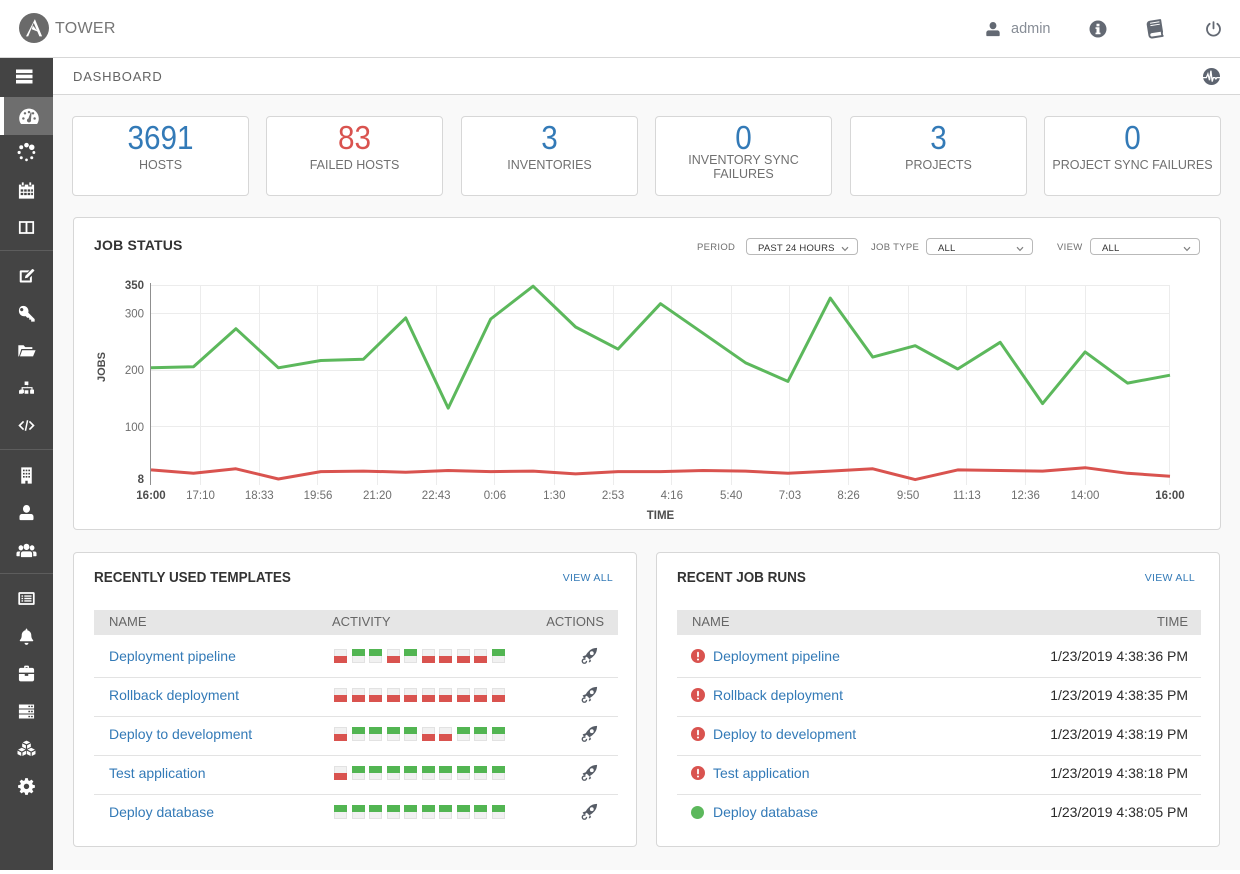 The image size is (1240, 874). What do you see at coordinates (134, 314) in the screenshot?
I see `svg-text: 300` at bounding box center [134, 314].